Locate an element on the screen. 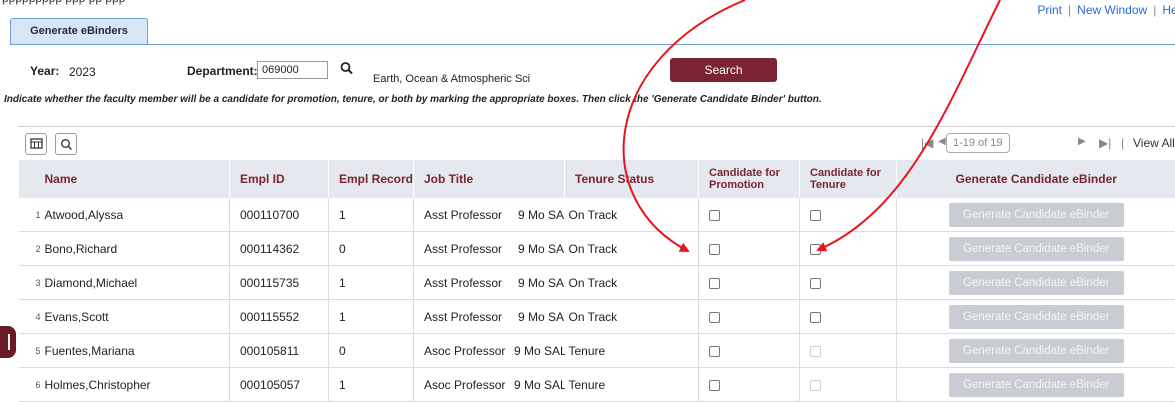  col-candidate-tenure: Candidate for Tenure is located at coordinates (848, 179).